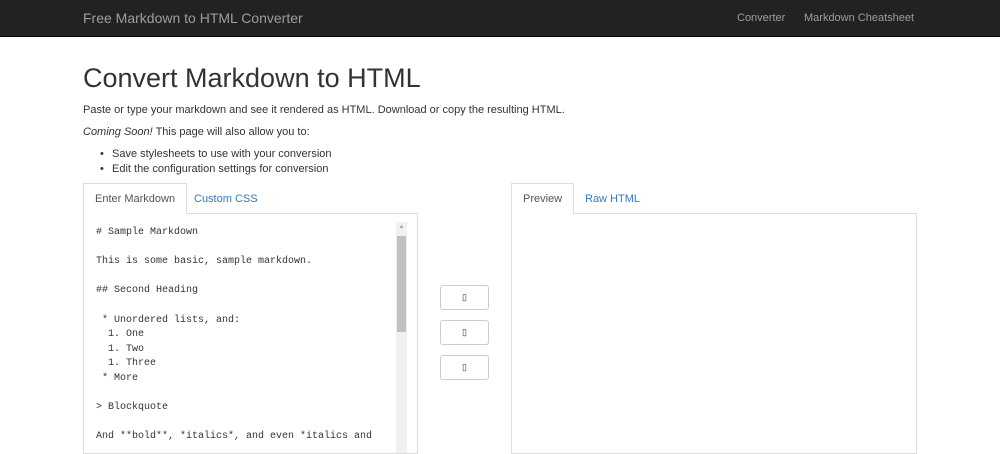 The width and height of the screenshot is (1000, 454). Describe the element at coordinates (226, 198) in the screenshot. I see `tab-custom-css: Custom CSS` at that location.